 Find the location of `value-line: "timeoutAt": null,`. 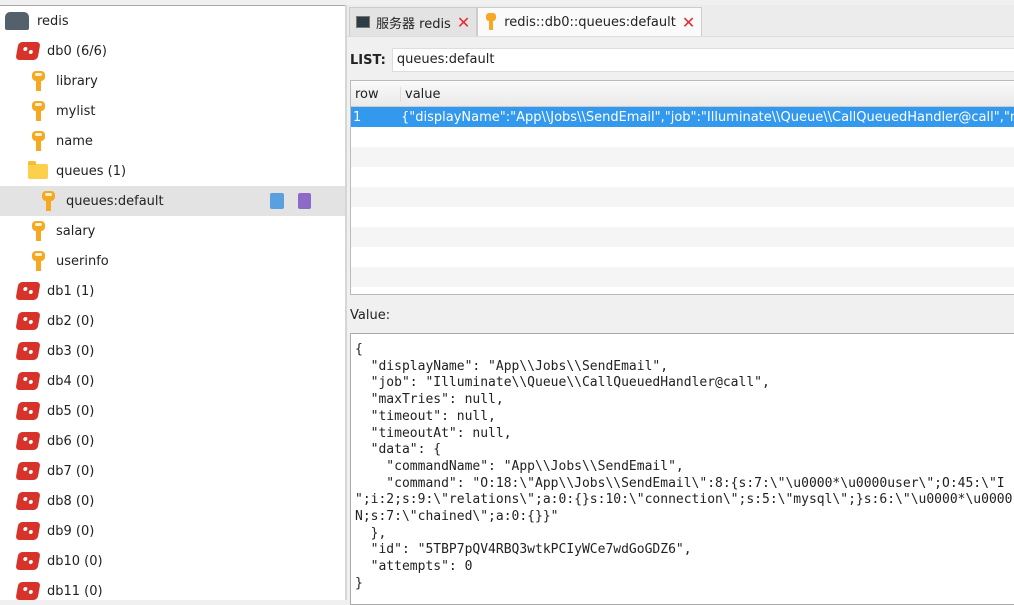

value-line: "timeoutAt": null, is located at coordinates (433, 433).